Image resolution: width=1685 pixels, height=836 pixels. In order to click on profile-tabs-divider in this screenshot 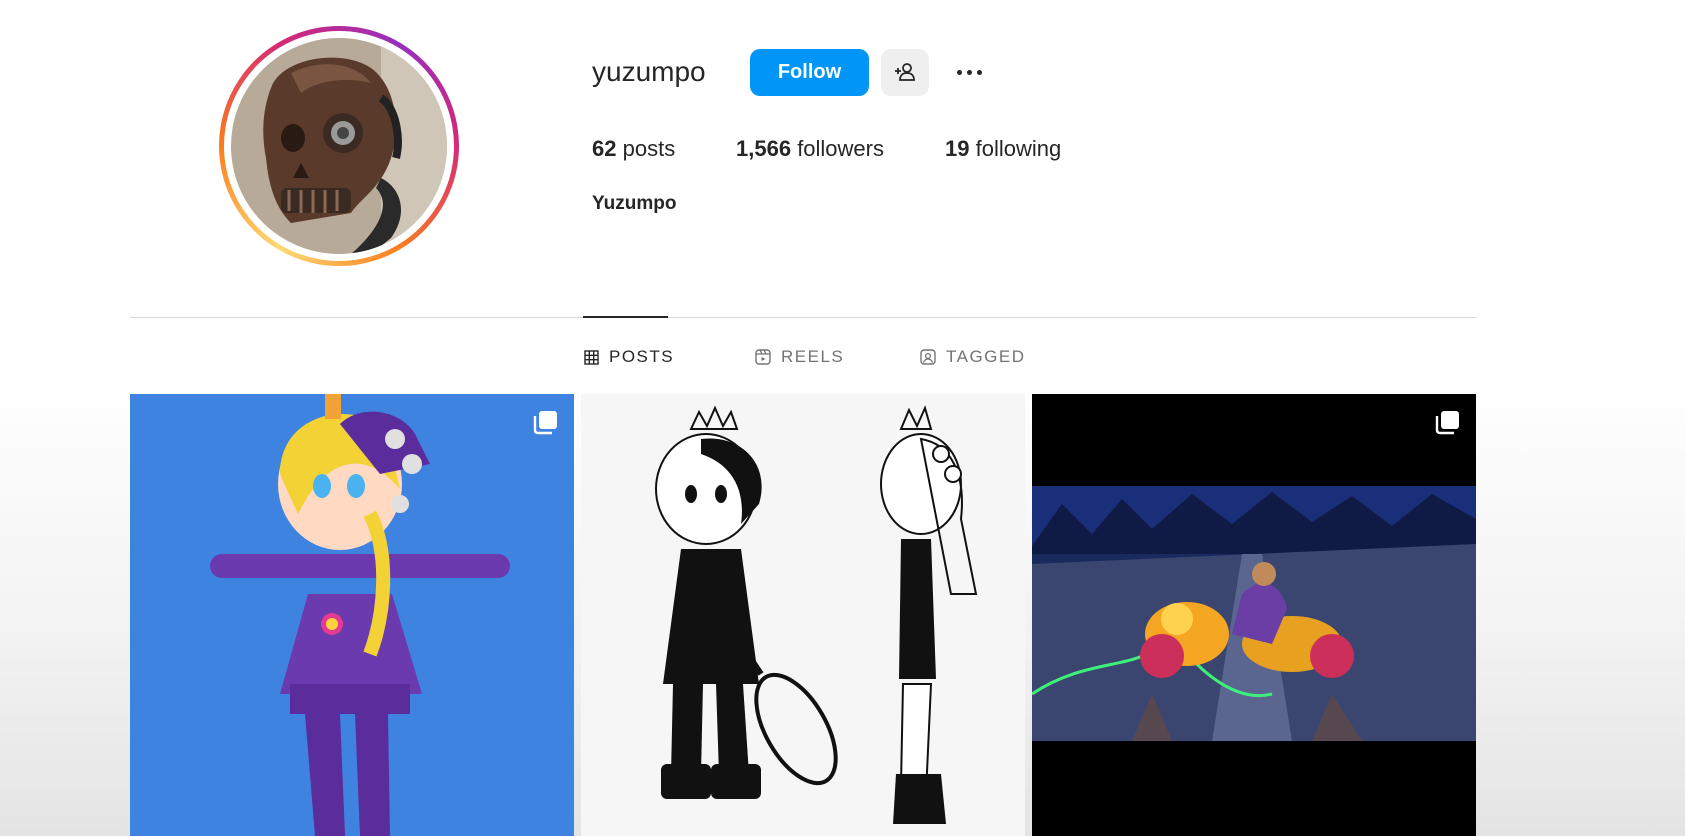, I will do `click(803, 317)`.